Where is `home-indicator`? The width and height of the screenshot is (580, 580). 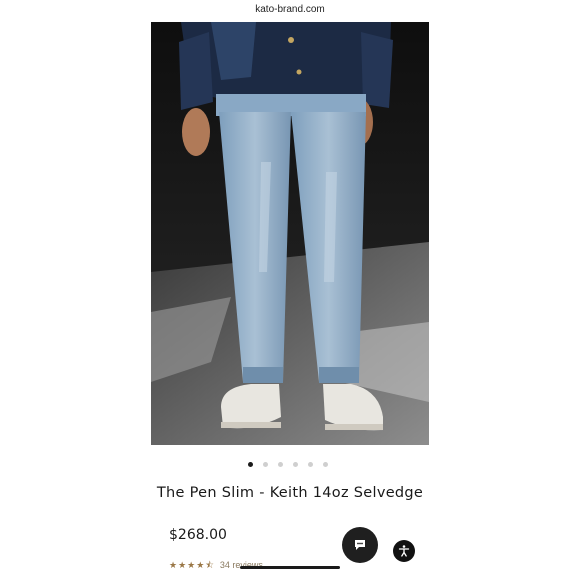
home-indicator is located at coordinates (290, 567).